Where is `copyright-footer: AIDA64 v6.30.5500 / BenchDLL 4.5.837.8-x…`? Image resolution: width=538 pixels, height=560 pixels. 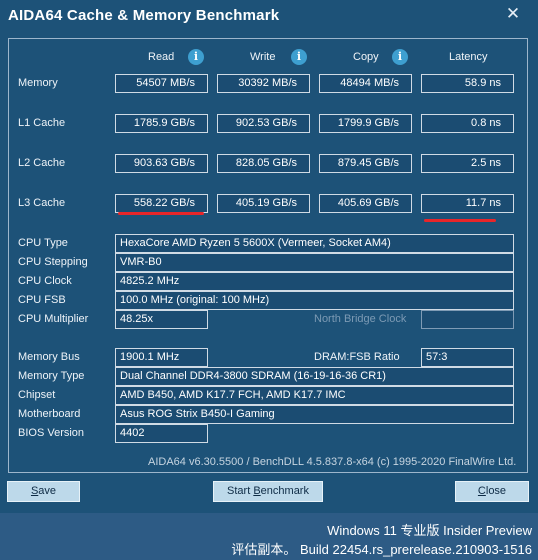 copyright-footer: AIDA64 v6.30.5500 / BenchDLL 4.5.837.8-x… is located at coordinates (332, 462).